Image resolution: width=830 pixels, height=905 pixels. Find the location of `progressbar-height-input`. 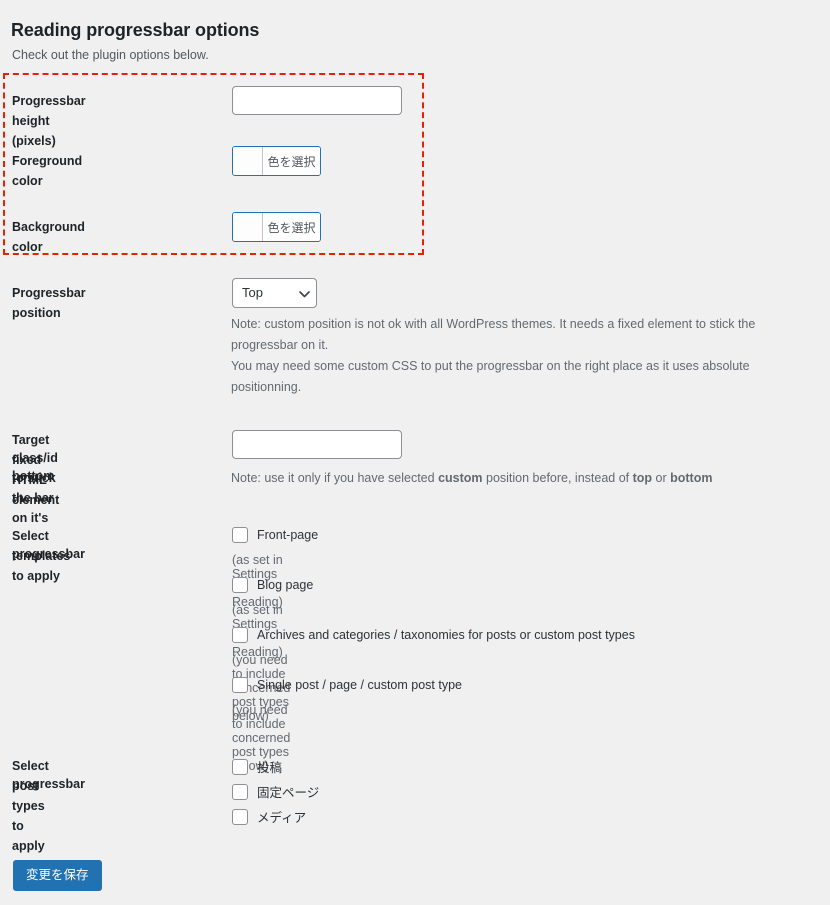

progressbar-height-input is located at coordinates (317, 100).